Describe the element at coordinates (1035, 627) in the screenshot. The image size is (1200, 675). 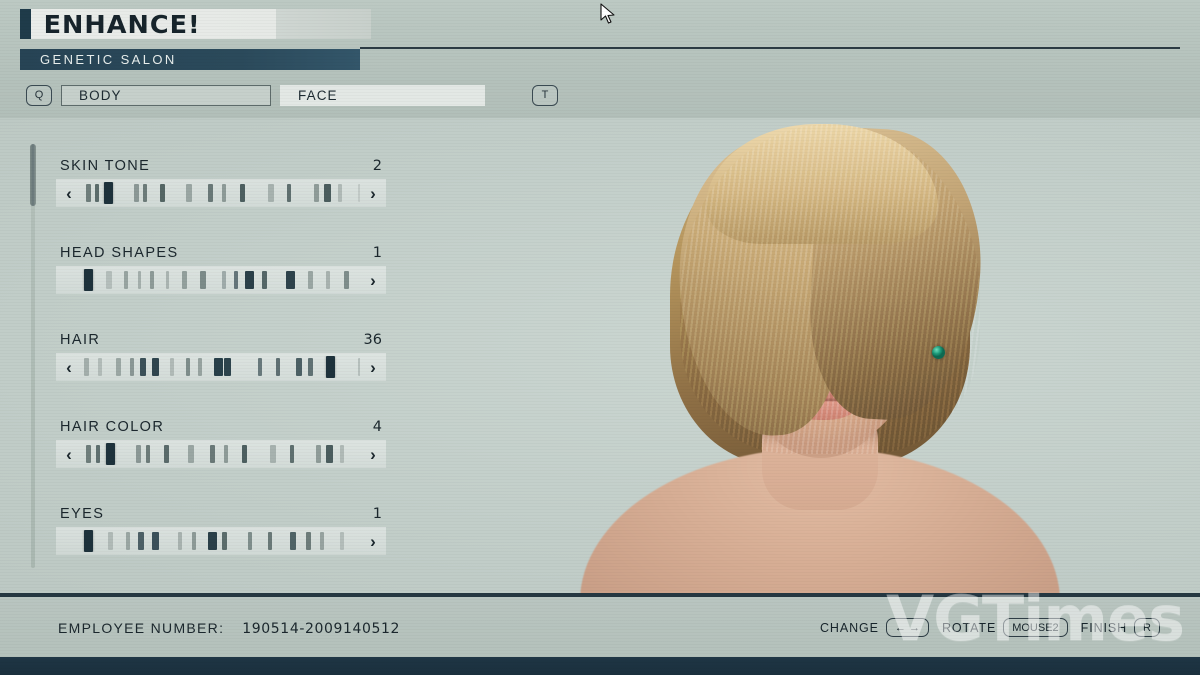
I see `mouse2-key-icon: MOUSE2` at that location.